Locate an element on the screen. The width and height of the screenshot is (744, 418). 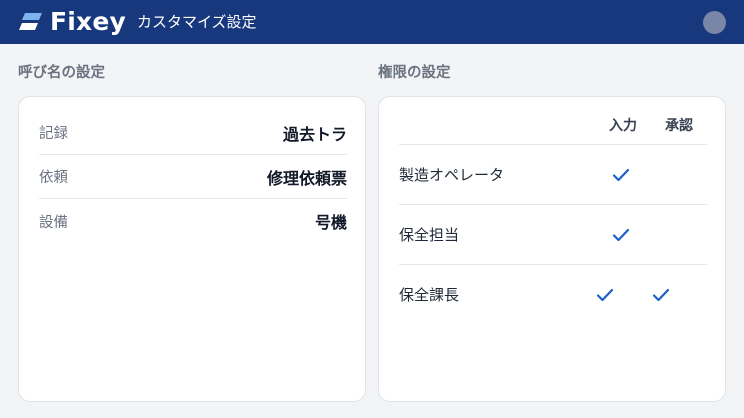
naming-row-value: 号機 is located at coordinates (330, 222).